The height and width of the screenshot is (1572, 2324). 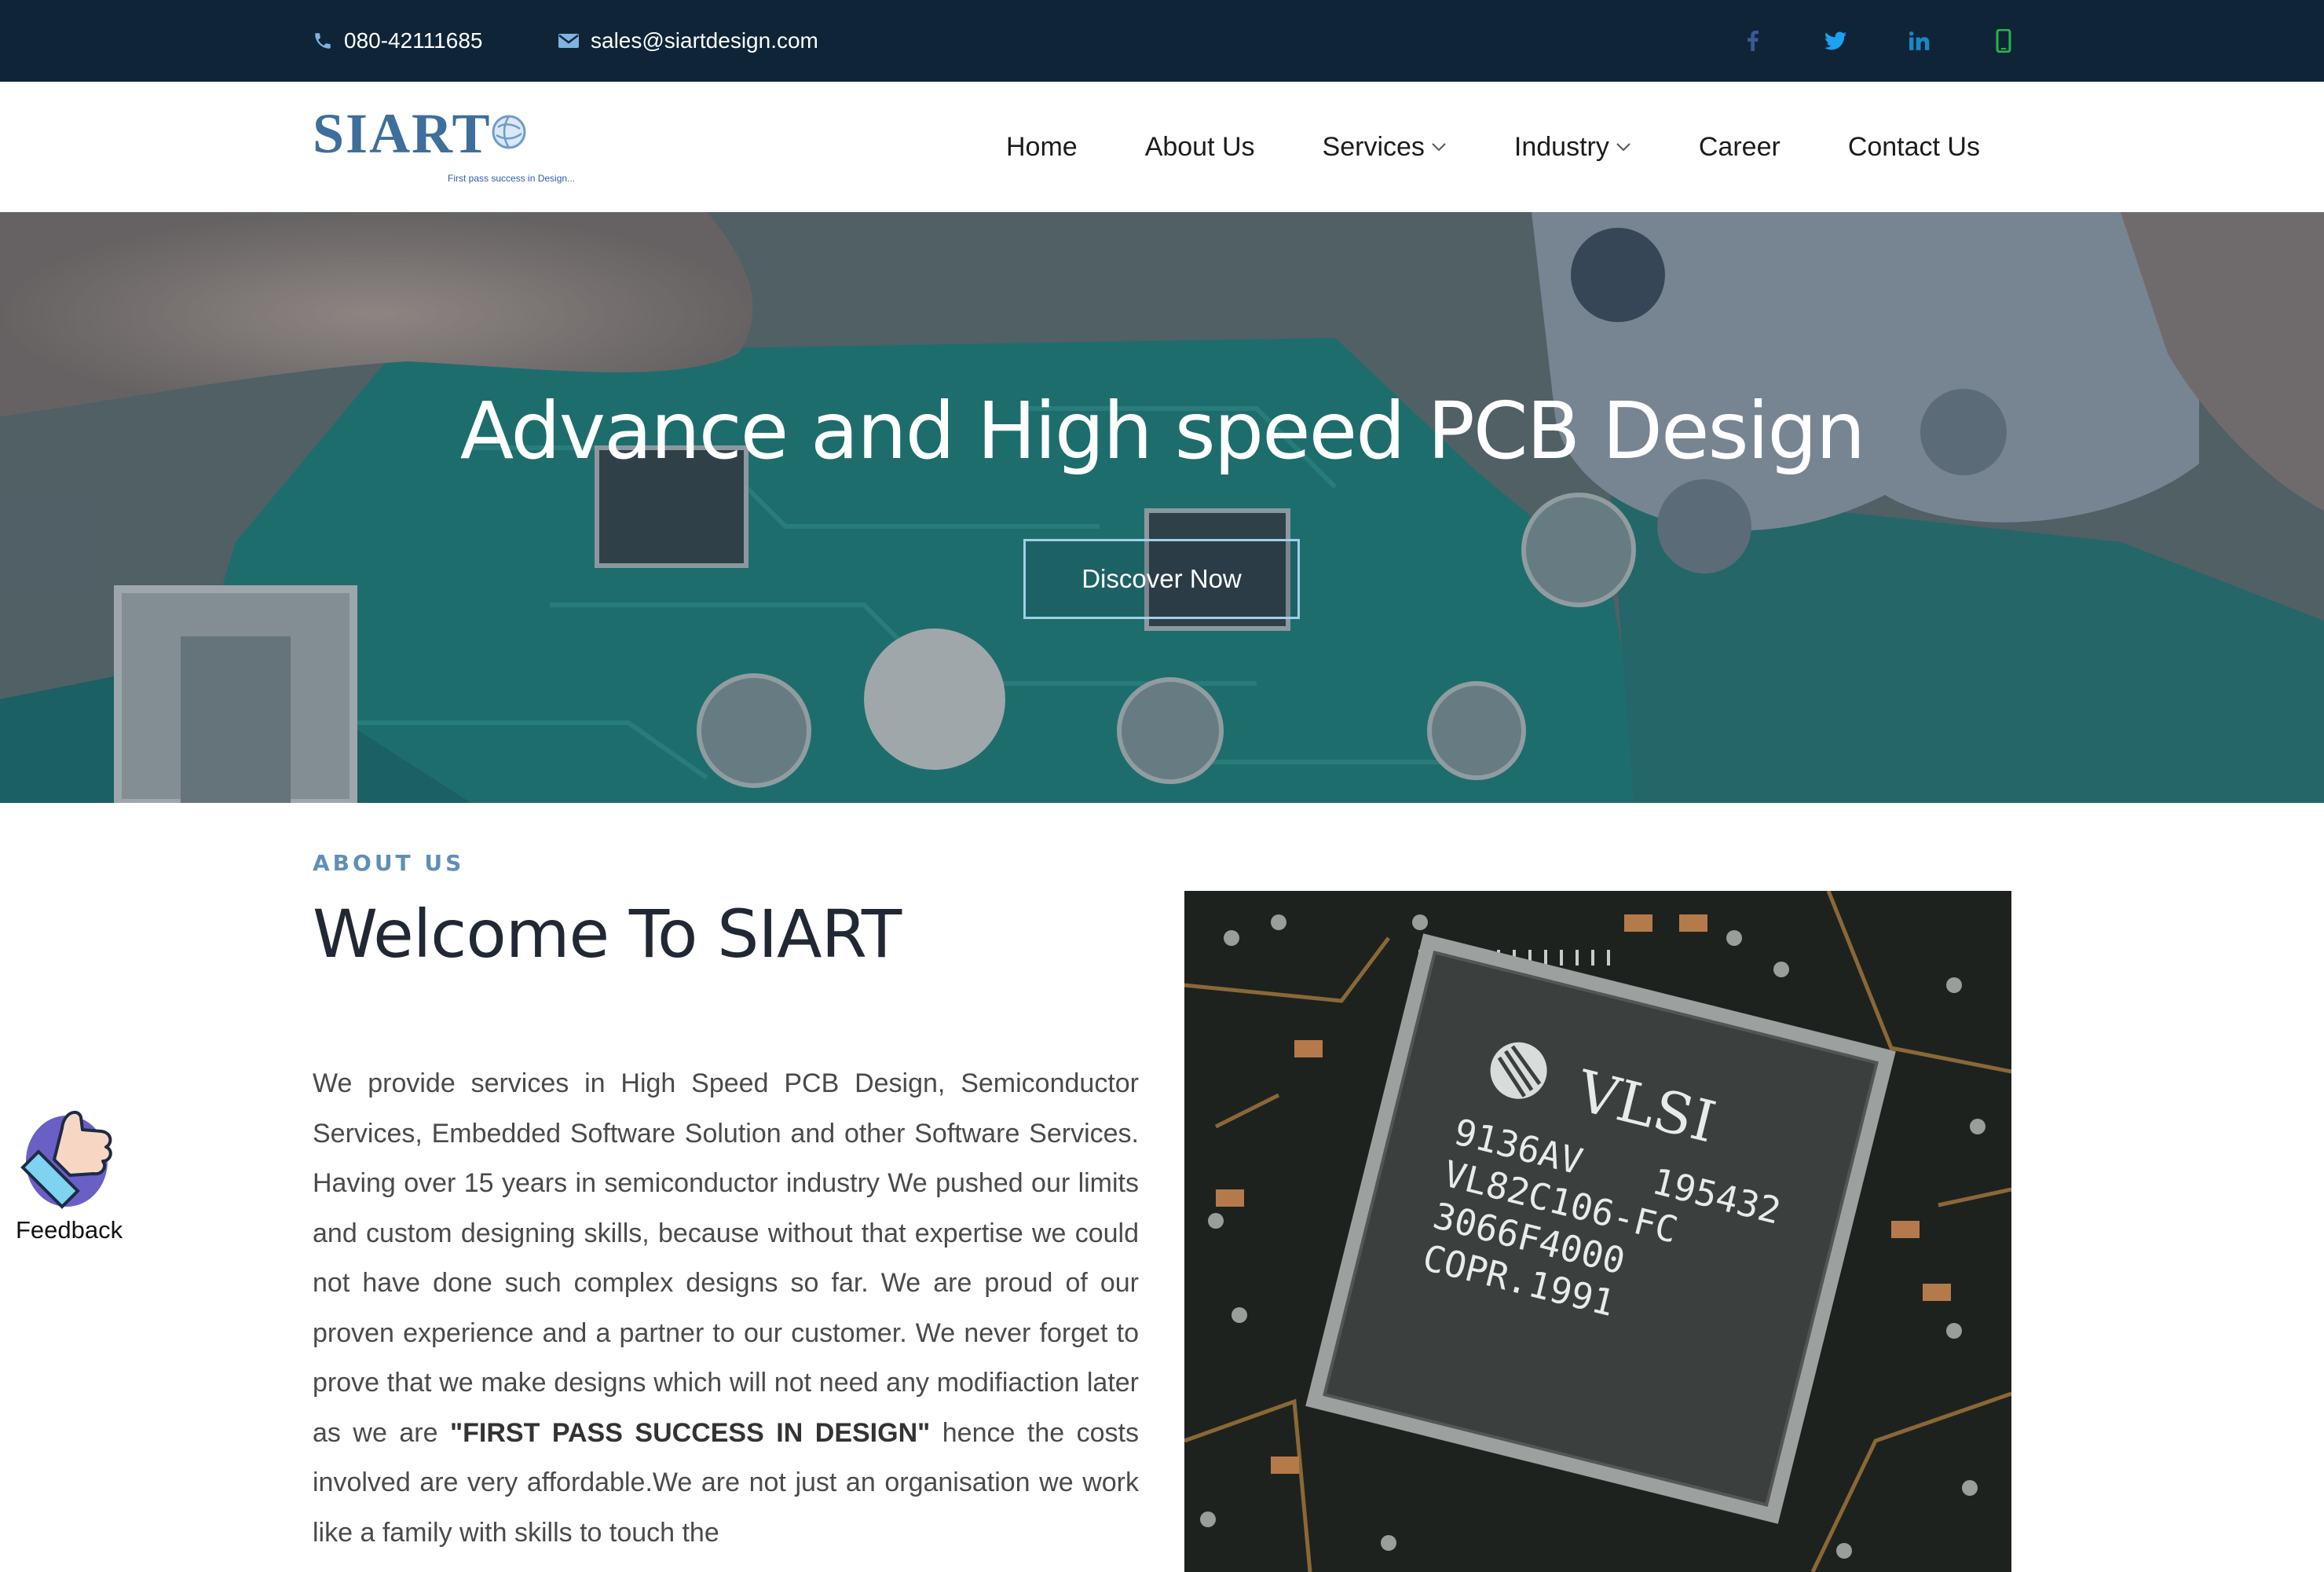 What do you see at coordinates (1913, 146) in the screenshot?
I see `nav-contact-us-label: Contact Us` at bounding box center [1913, 146].